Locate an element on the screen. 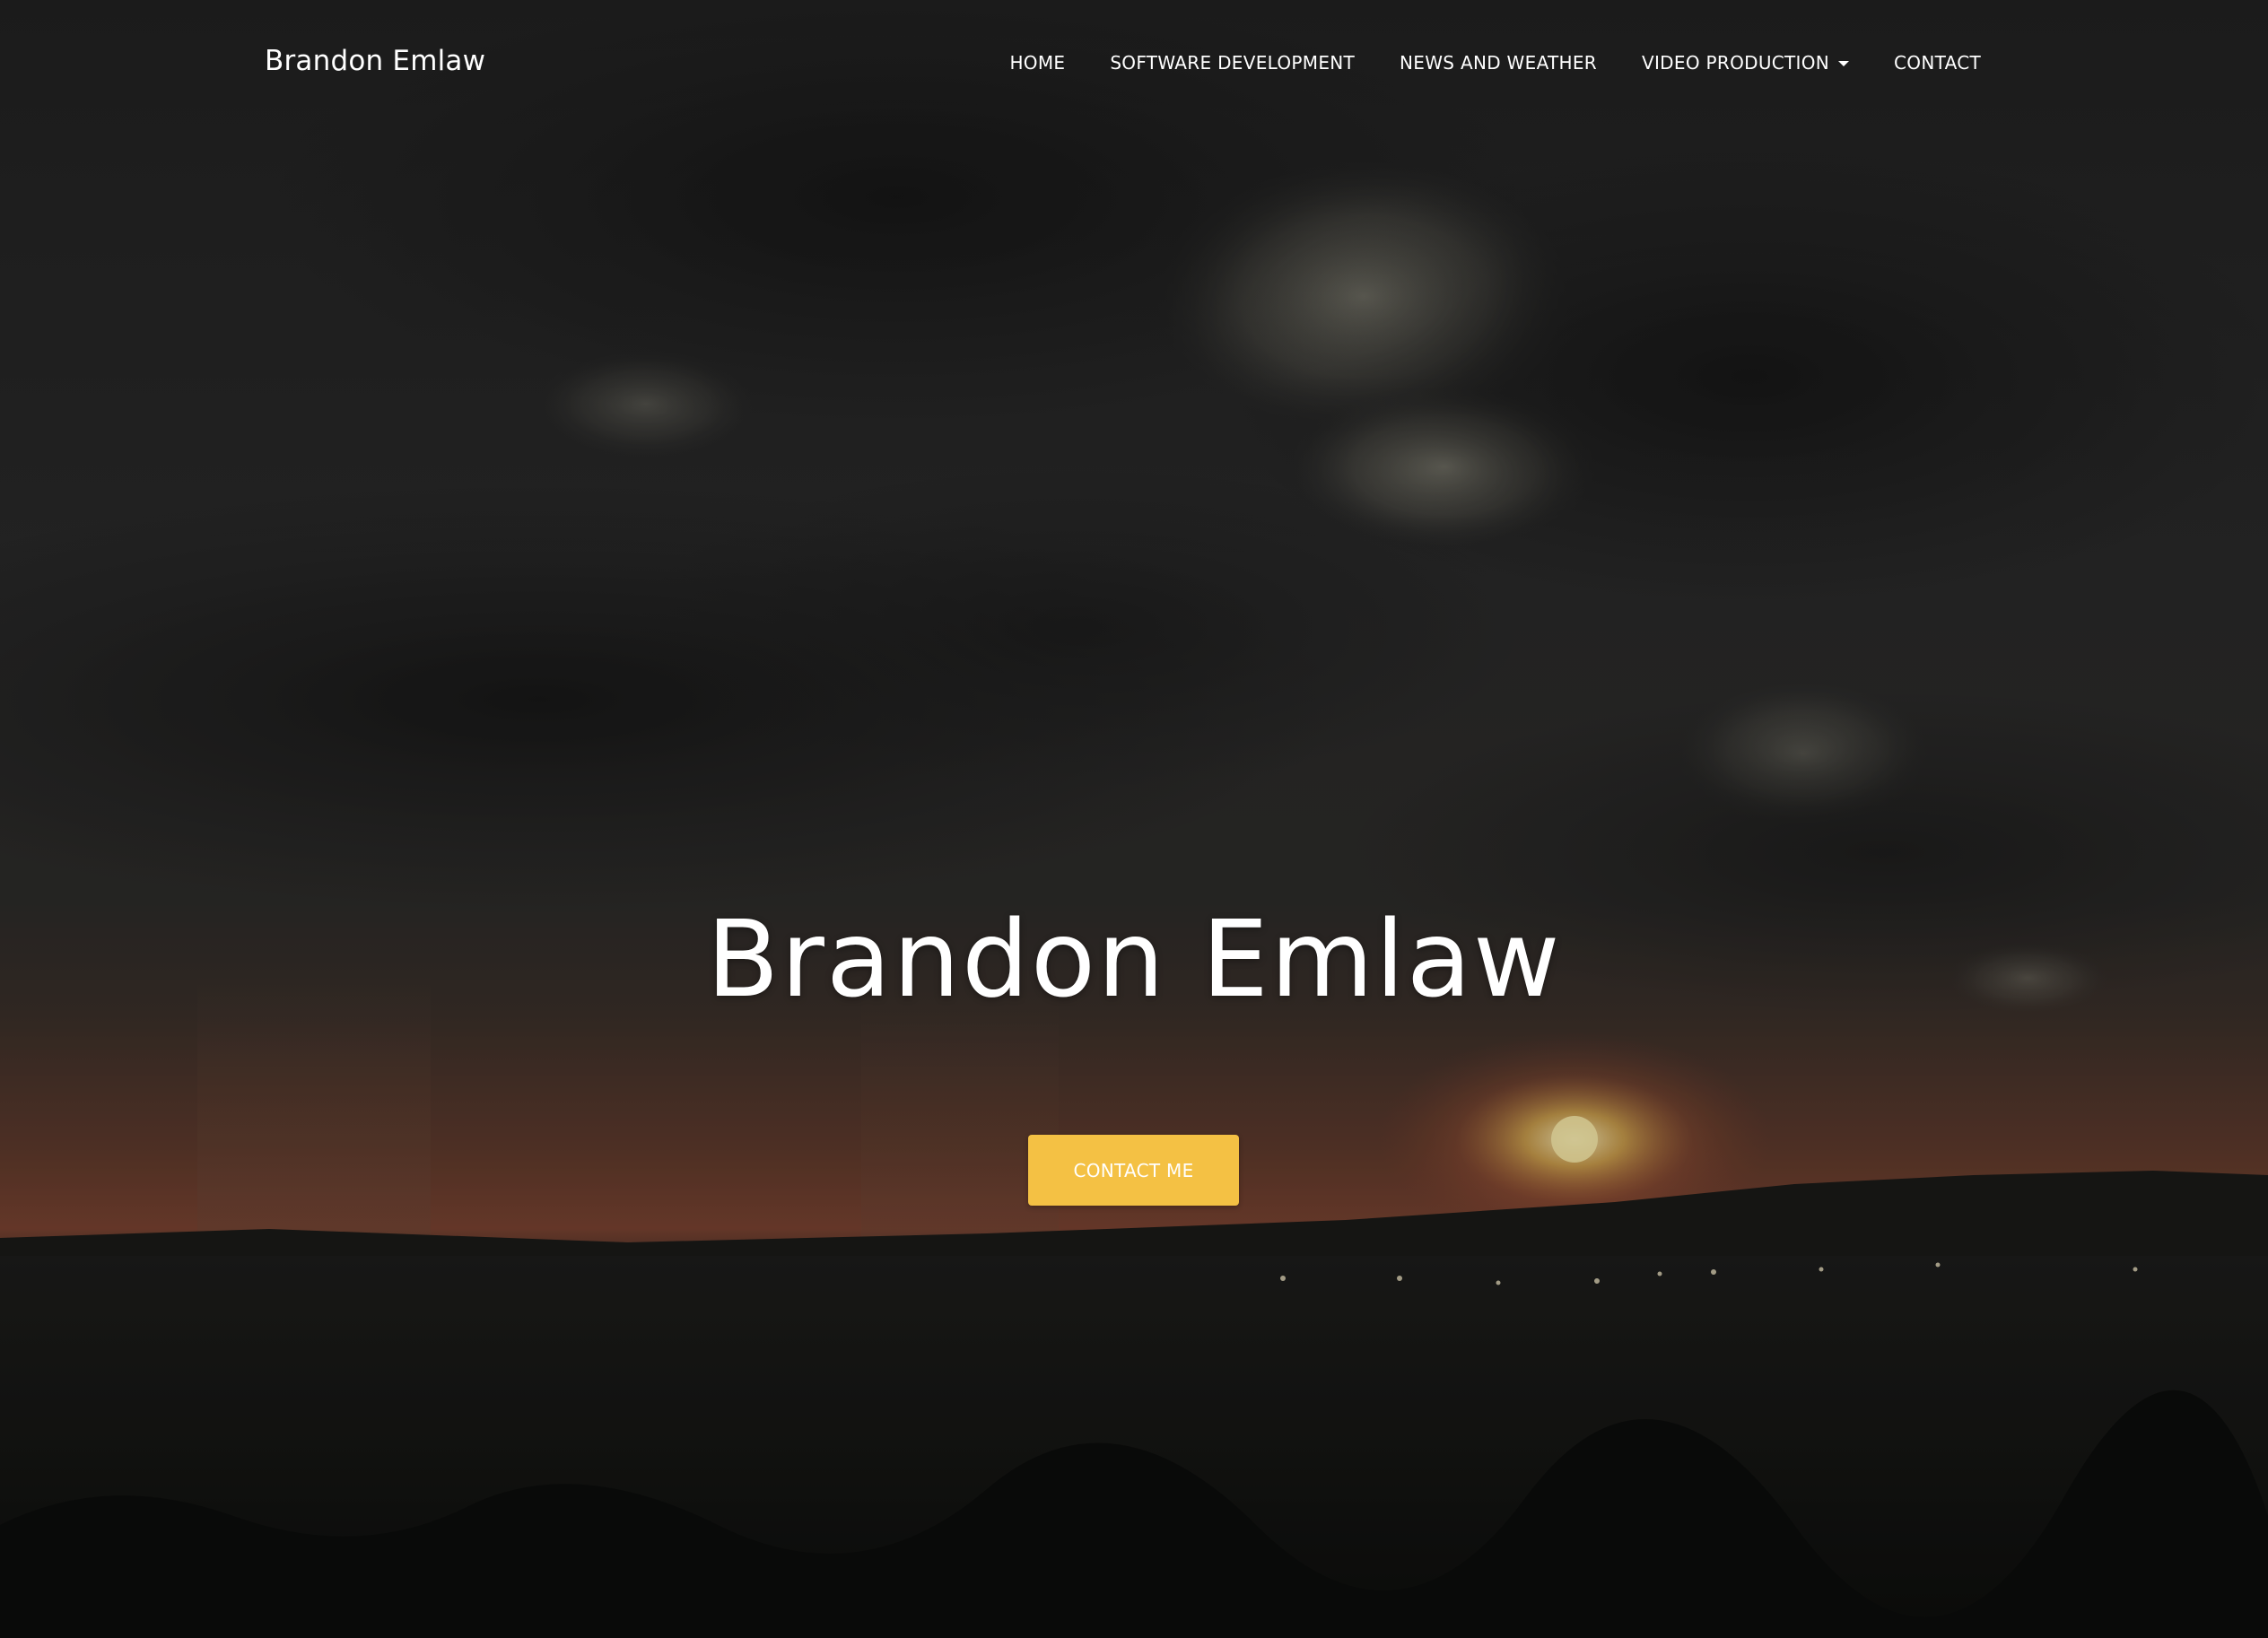 This screenshot has width=2268, height=1638. nav-item-label: VIDEO PRODUCTION is located at coordinates (1736, 63).